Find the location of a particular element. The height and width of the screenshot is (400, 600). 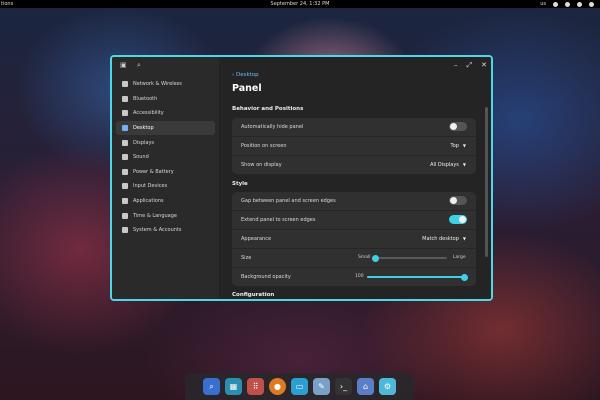

section-heading-behavior: Behavior and Positions is located at coordinates (268, 109).